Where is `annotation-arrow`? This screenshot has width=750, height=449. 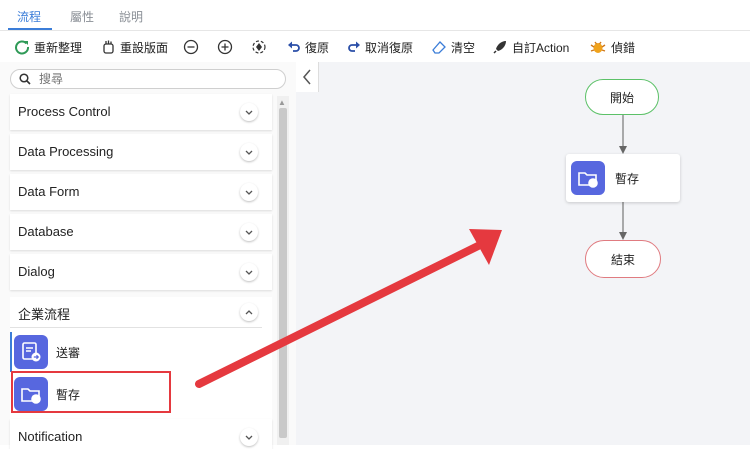
annotation-arrow is located at coordinates (338, 315).